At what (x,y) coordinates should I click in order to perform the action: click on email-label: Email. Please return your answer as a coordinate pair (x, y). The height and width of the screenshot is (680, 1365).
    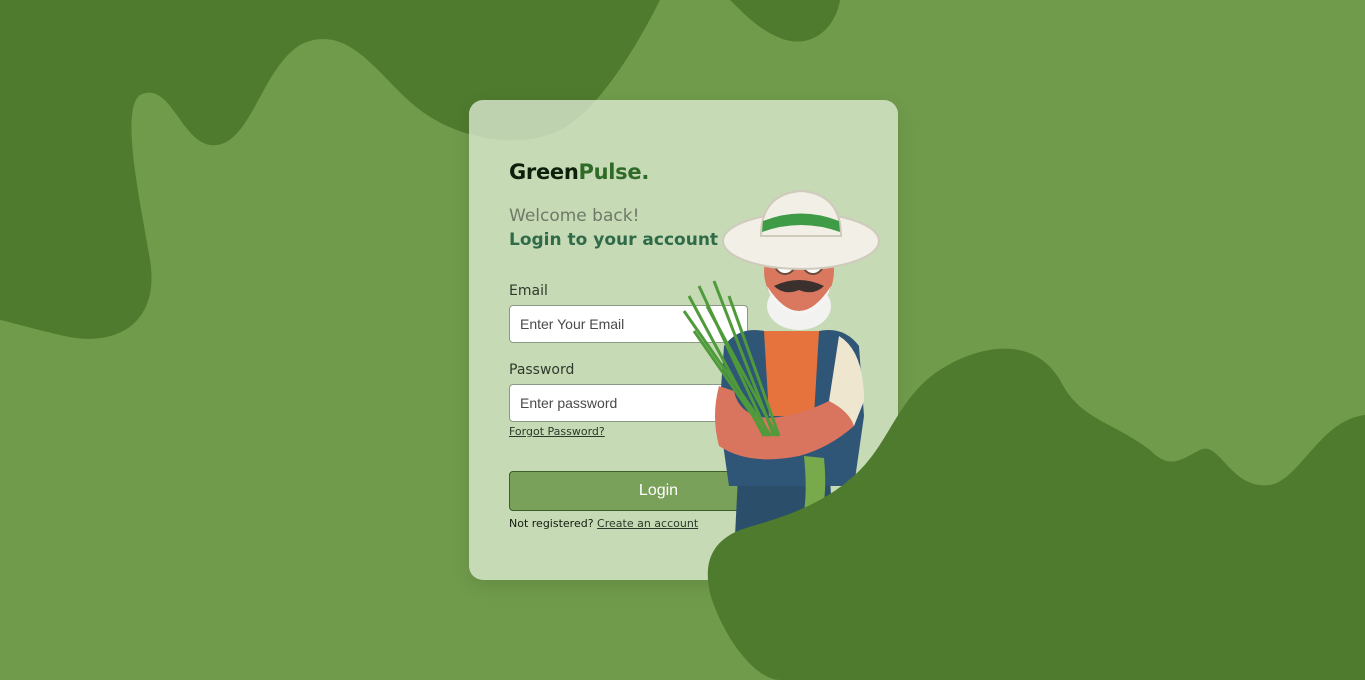
    Looking at the image, I should click on (528, 291).